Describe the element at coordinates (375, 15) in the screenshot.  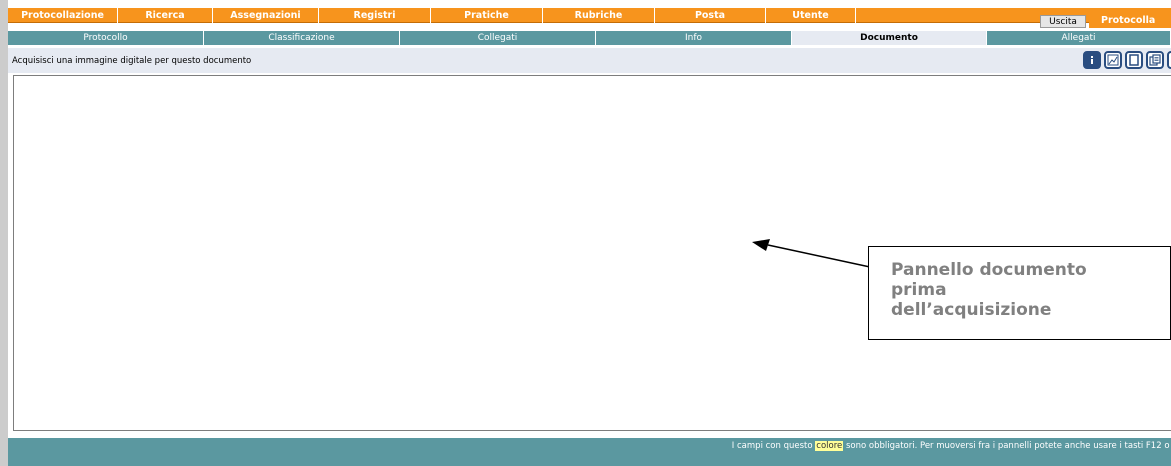
I see `menu-registri: Registri` at that location.